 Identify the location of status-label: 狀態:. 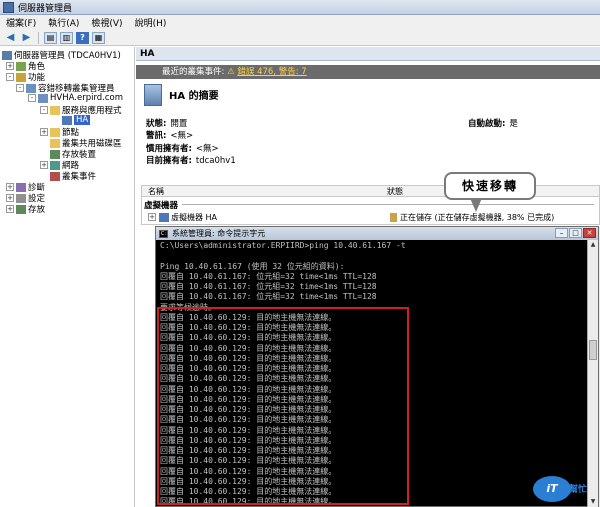
(156, 124).